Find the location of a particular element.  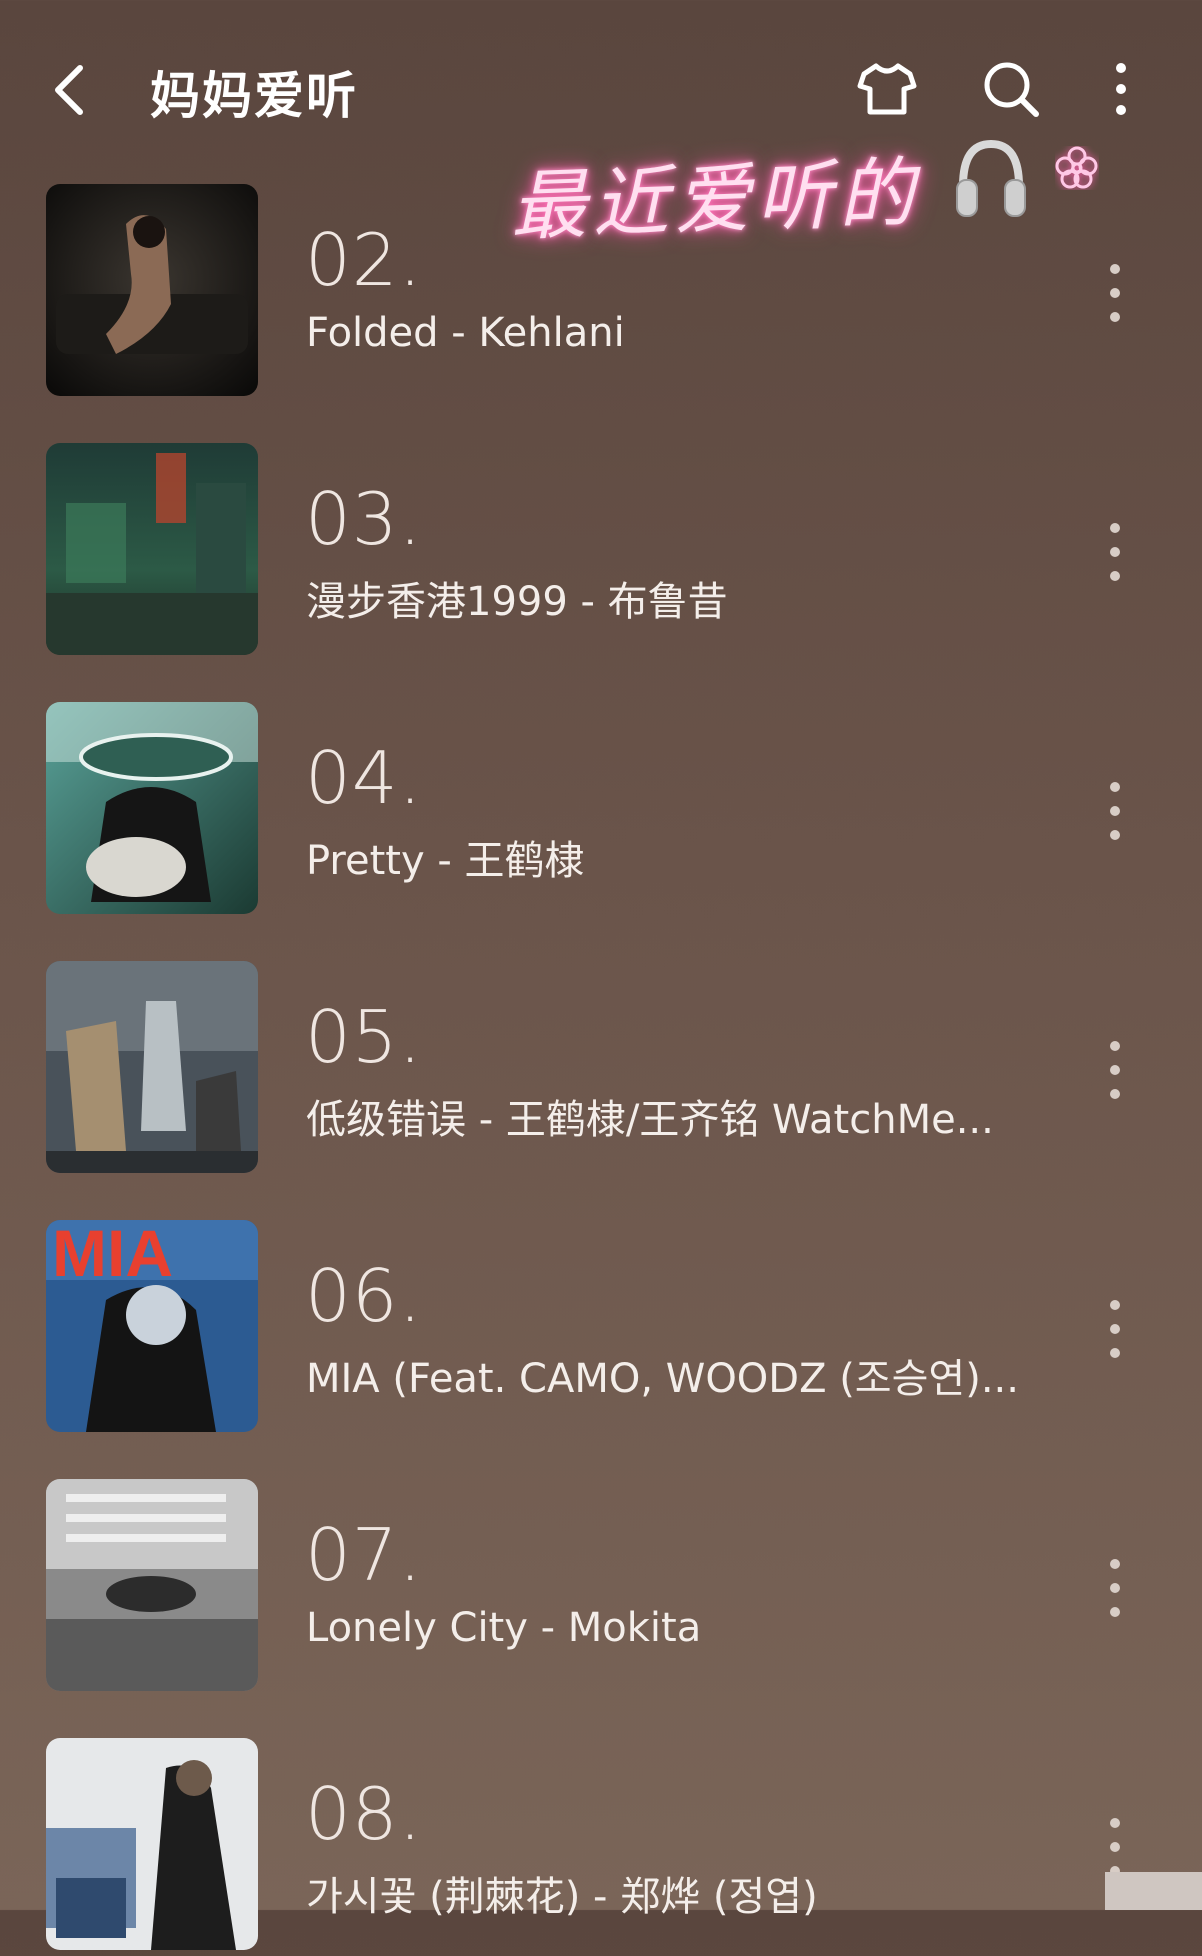

search-icon is located at coordinates (1011, 89).